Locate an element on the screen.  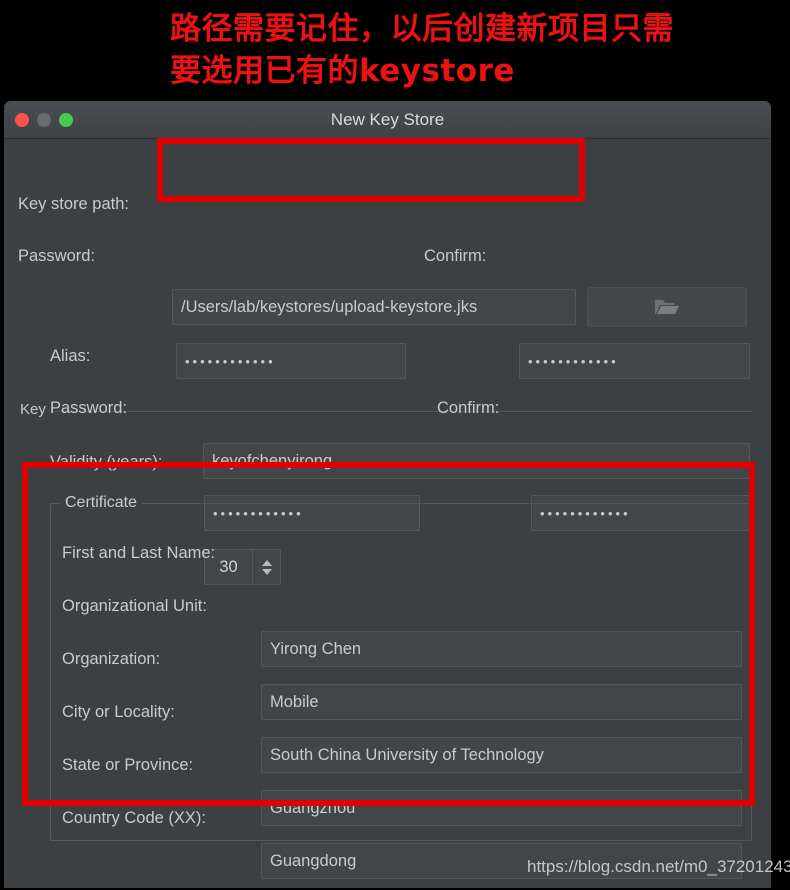
red-annotation-caption: 路径需要记住，以后创建新项目只需 要选用已有的keystore is located at coordinates (422, 50).